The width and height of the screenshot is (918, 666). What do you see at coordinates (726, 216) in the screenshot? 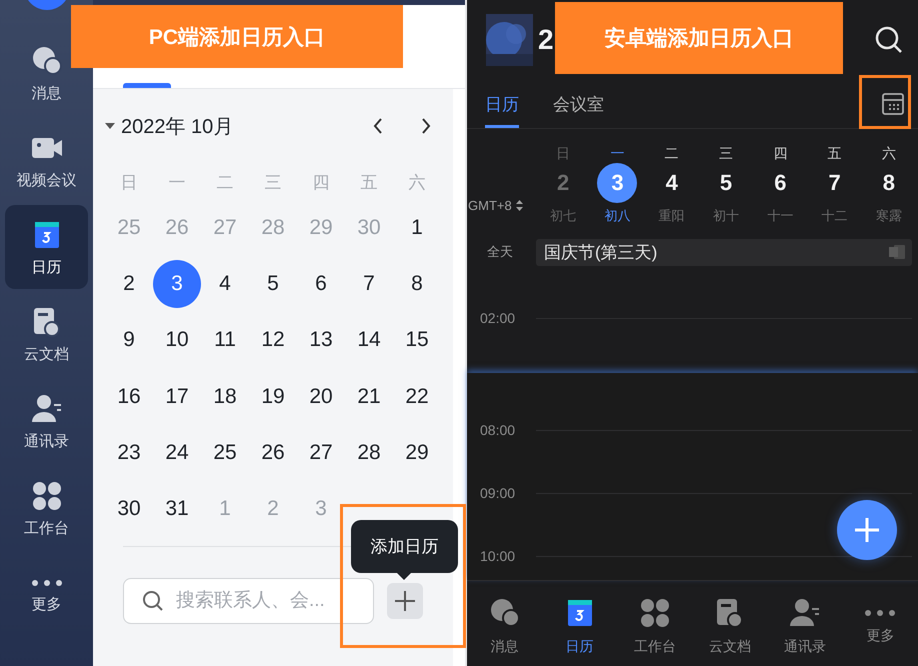
I see `lunar-date: 初十` at bounding box center [726, 216].